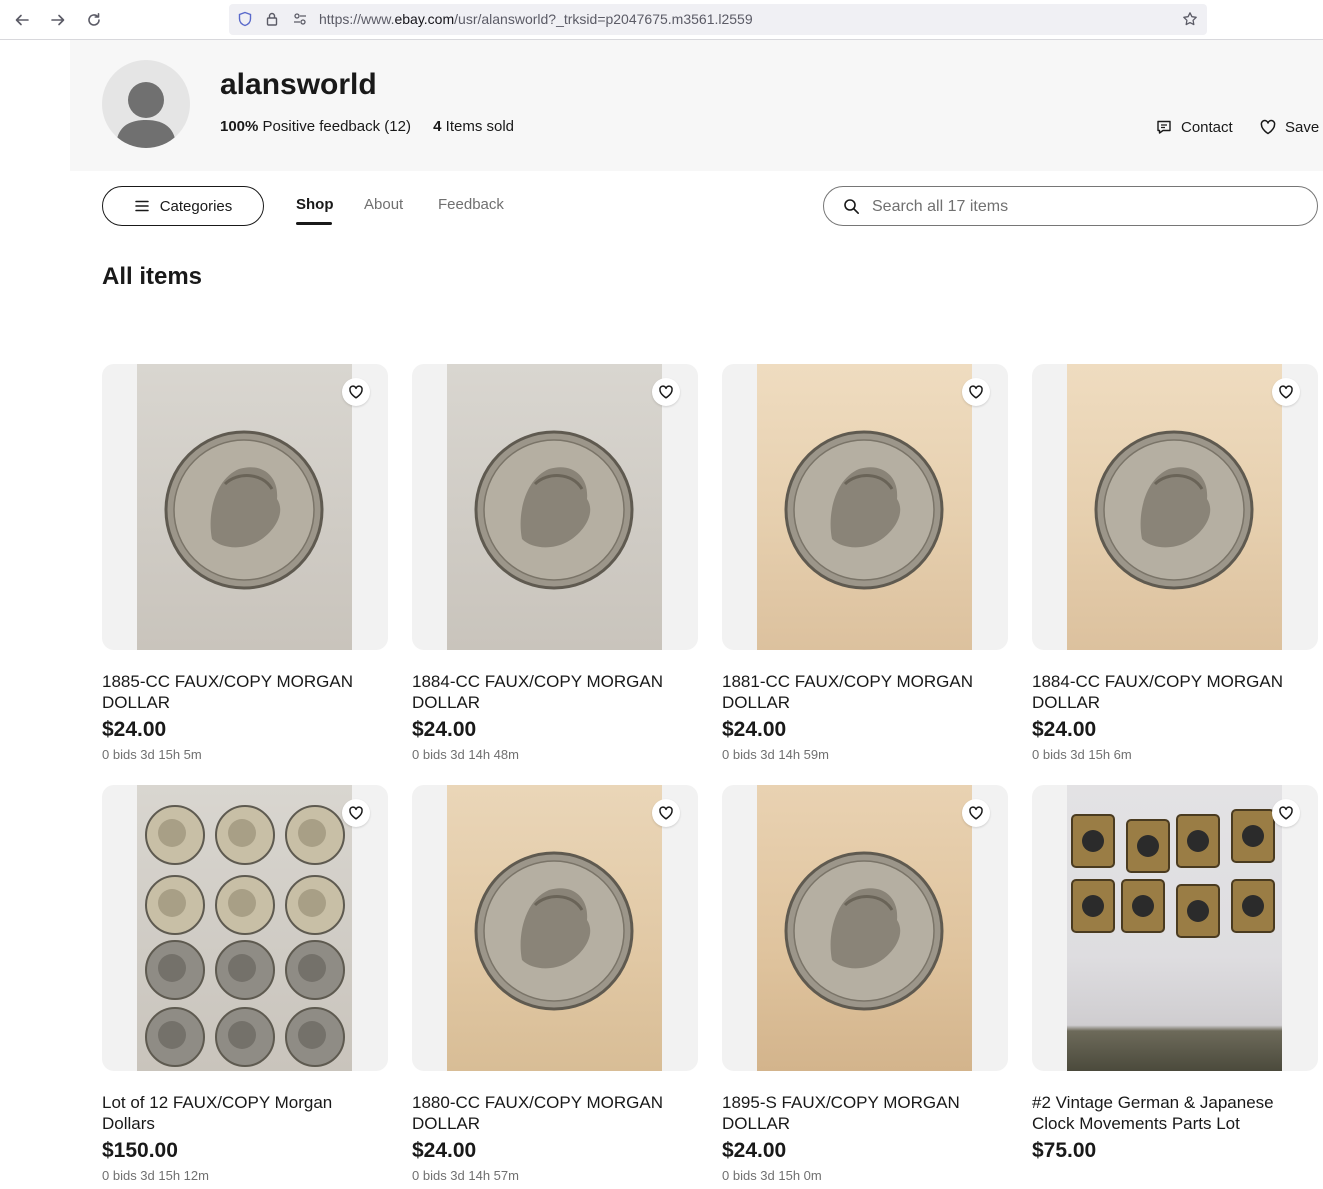 This screenshot has height=1189, width=1323. I want to click on tab-about: About, so click(383, 204).